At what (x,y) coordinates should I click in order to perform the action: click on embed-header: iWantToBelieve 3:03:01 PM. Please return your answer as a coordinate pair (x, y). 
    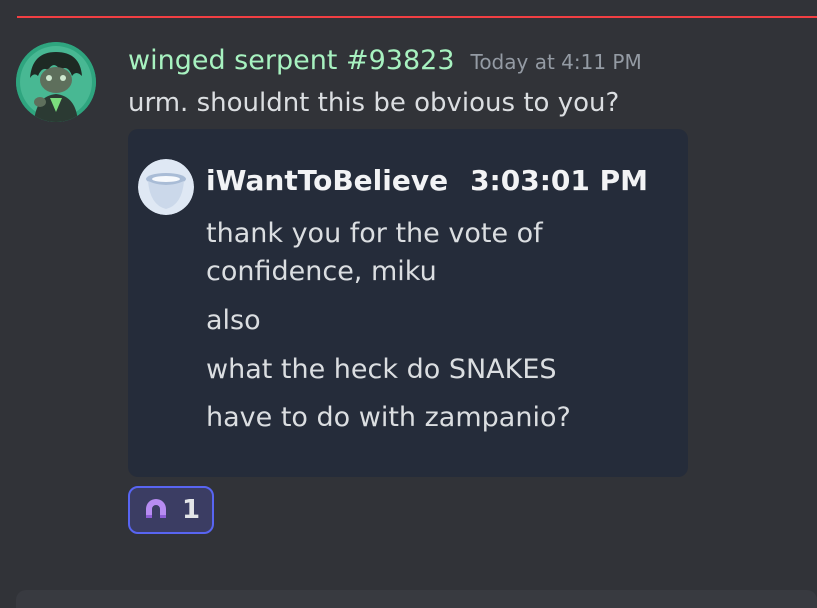
    Looking at the image, I should click on (427, 180).